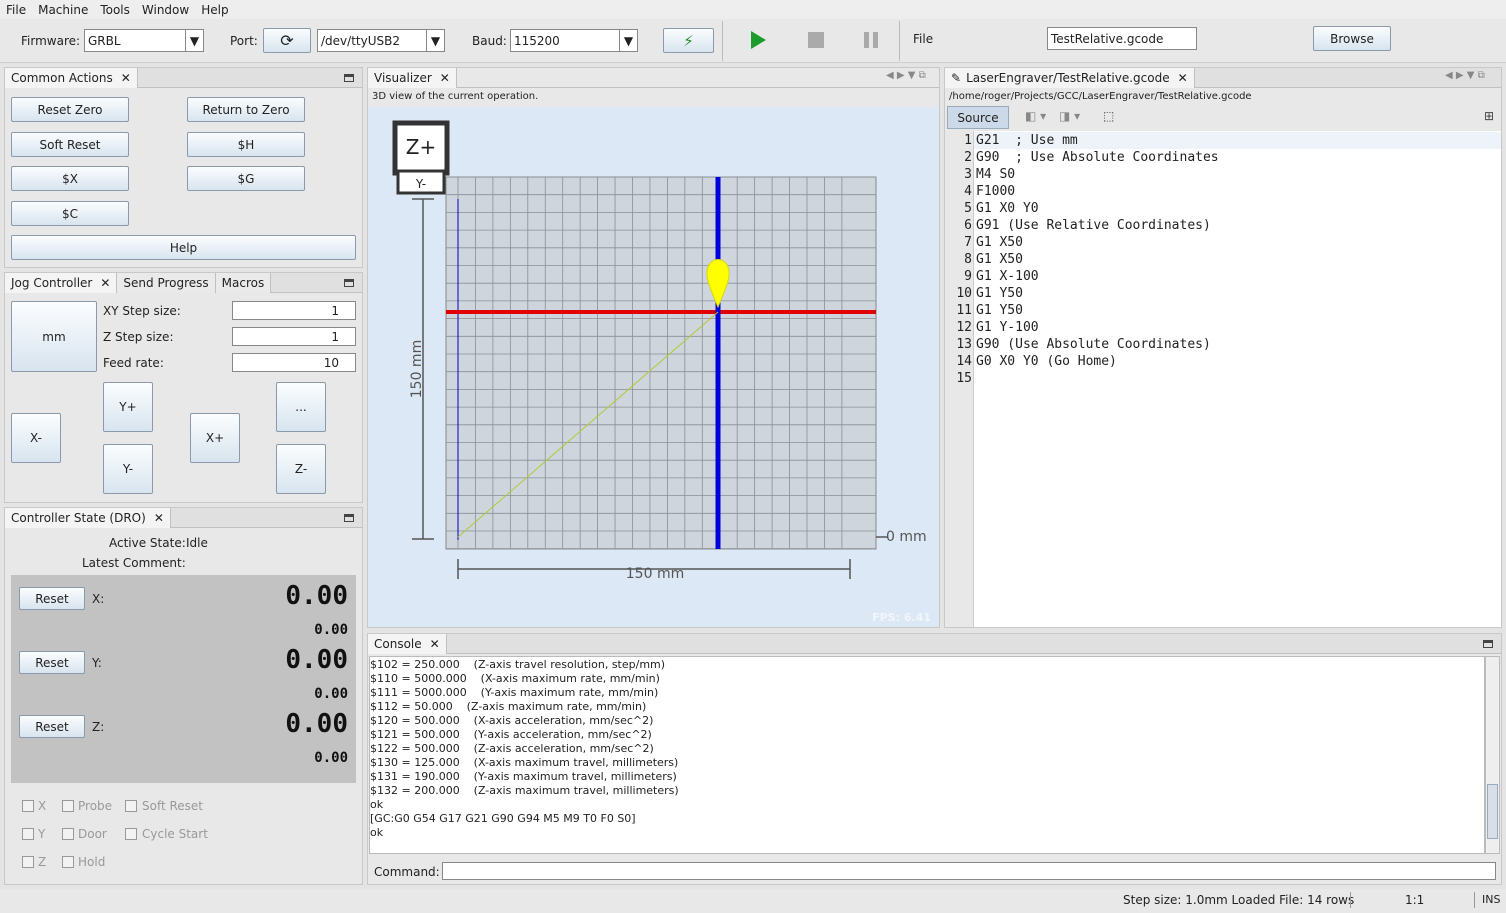  Describe the element at coordinates (331, 758) in the screenshot. I see `z-machine-position: 0.00` at that location.